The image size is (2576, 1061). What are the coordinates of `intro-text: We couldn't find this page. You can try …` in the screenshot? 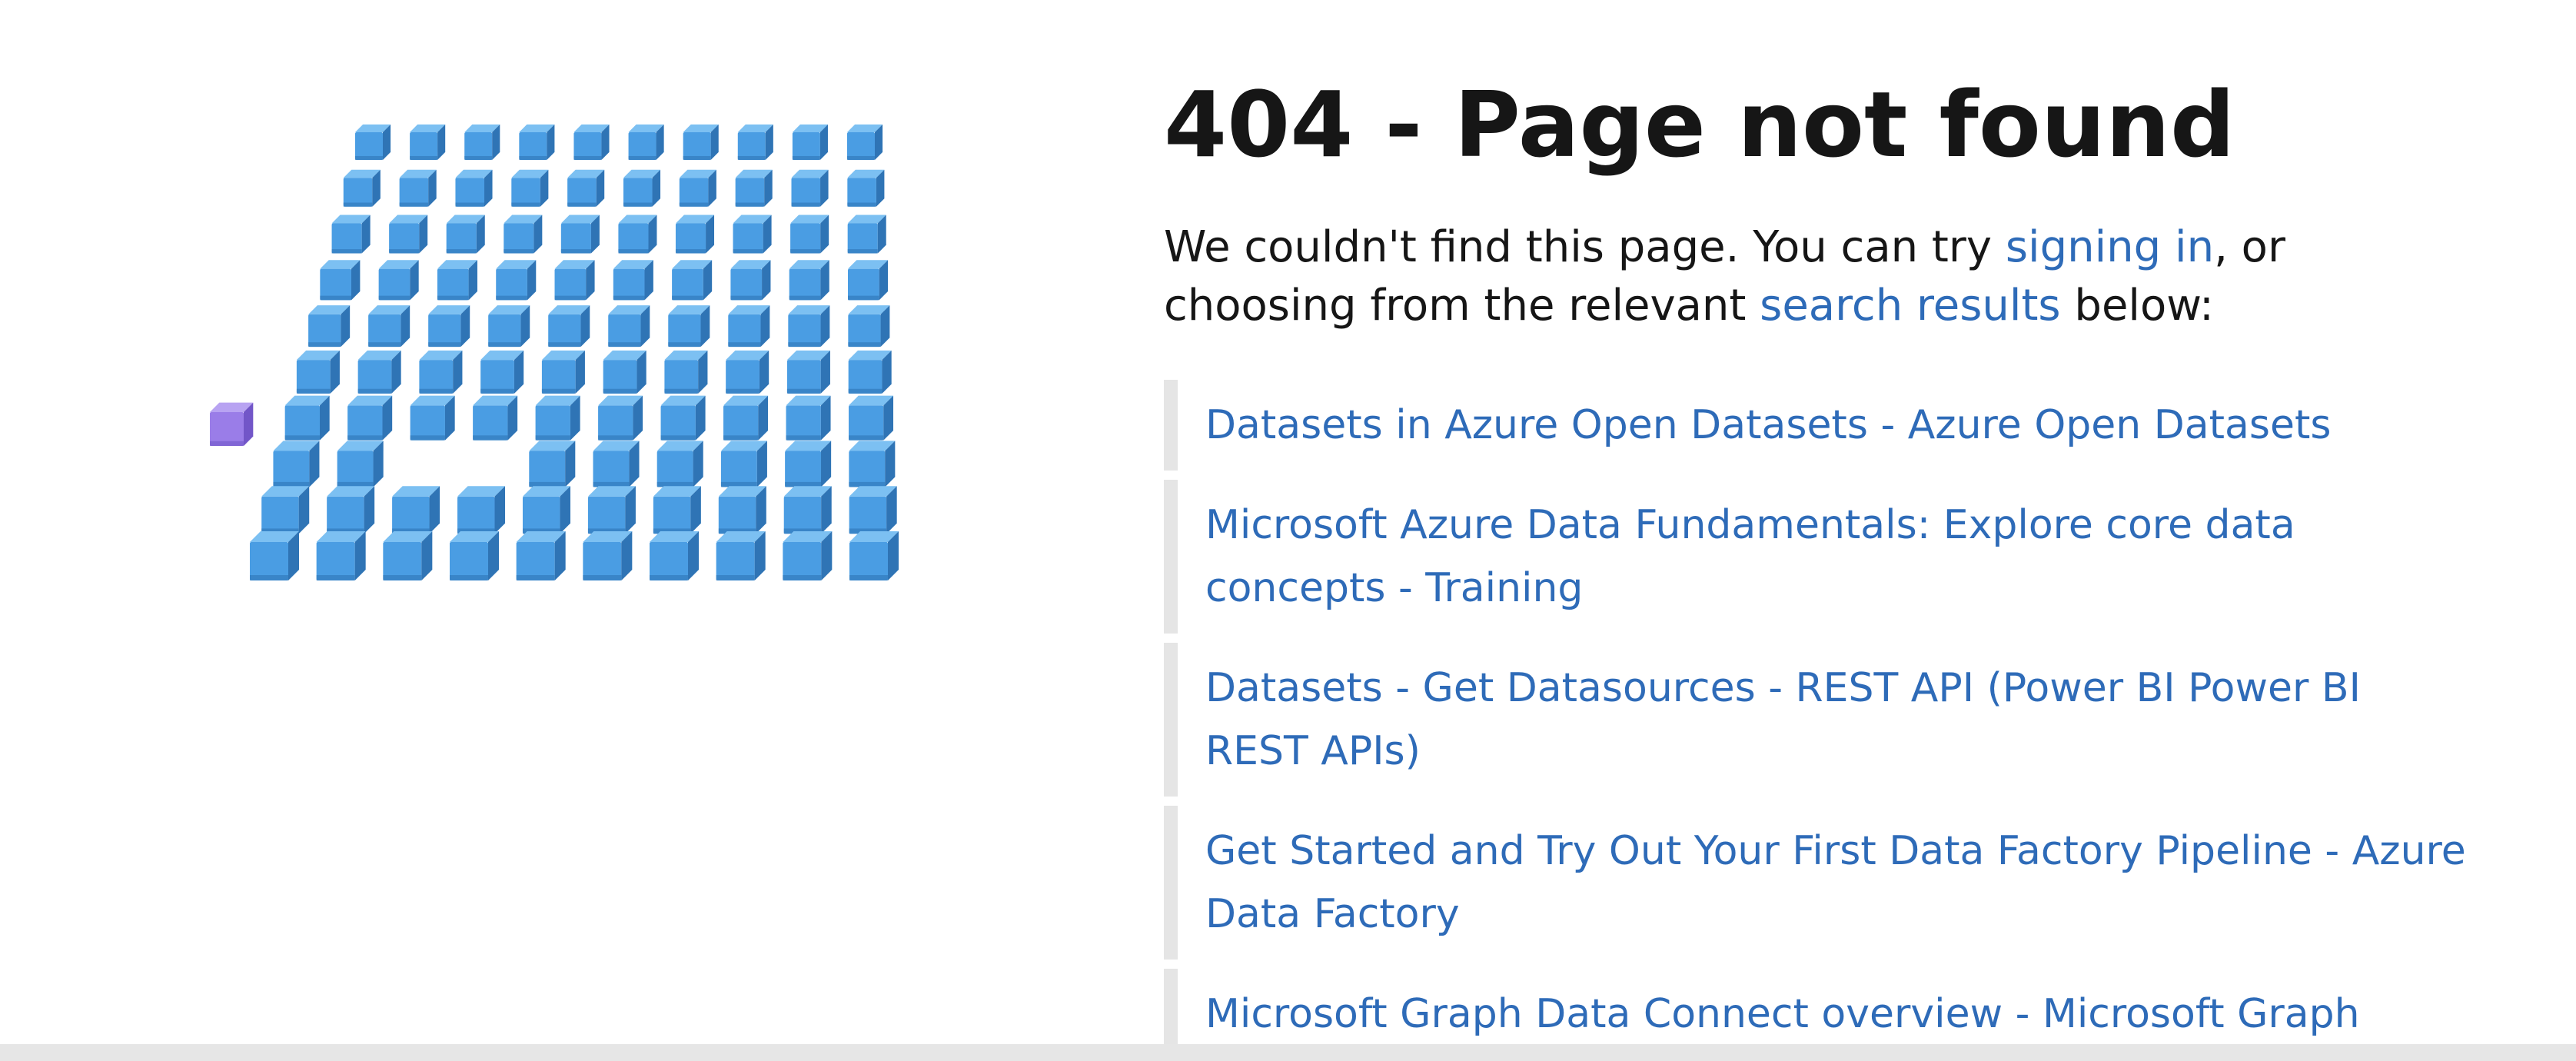 It's located at (1817, 277).